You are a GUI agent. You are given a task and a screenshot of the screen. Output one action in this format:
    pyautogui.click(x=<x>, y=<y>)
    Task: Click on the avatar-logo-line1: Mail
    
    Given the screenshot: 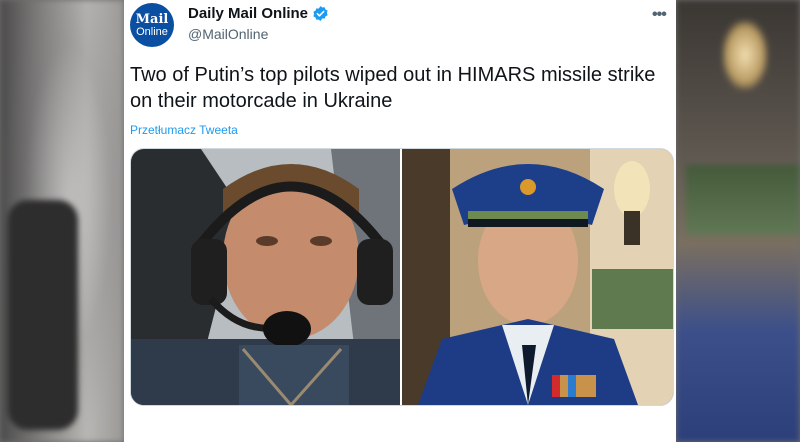 What is the action you would take?
    pyautogui.click(x=152, y=19)
    